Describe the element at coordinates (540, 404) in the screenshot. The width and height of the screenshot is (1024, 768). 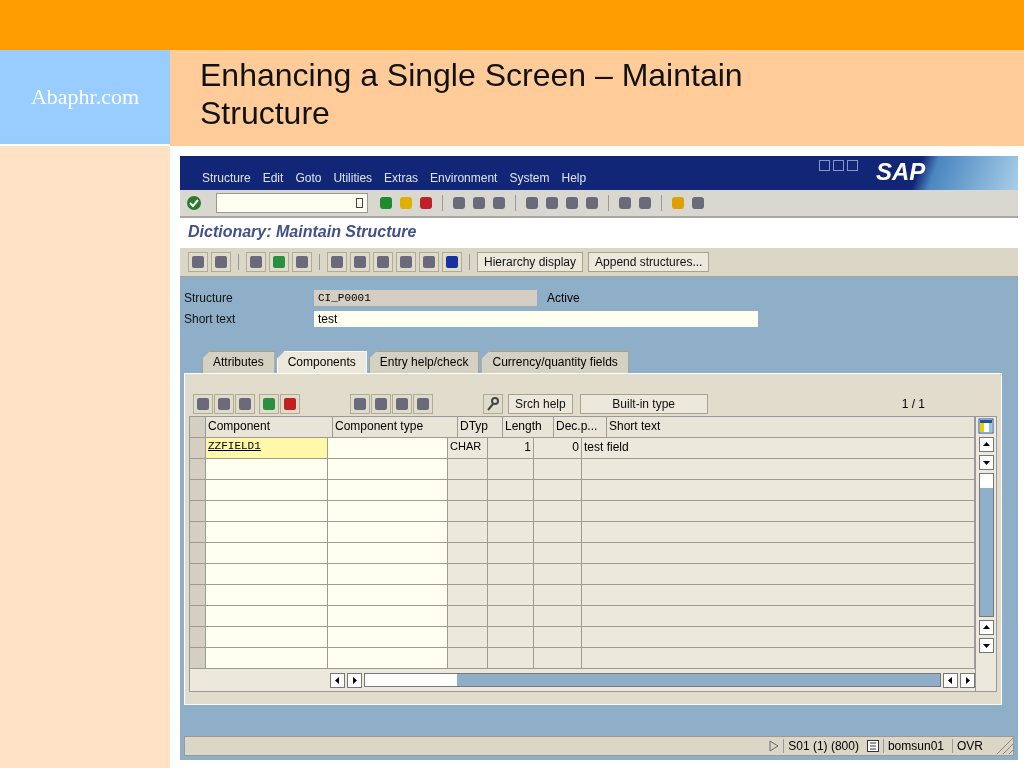
I see `search-help-button: Srch help` at that location.